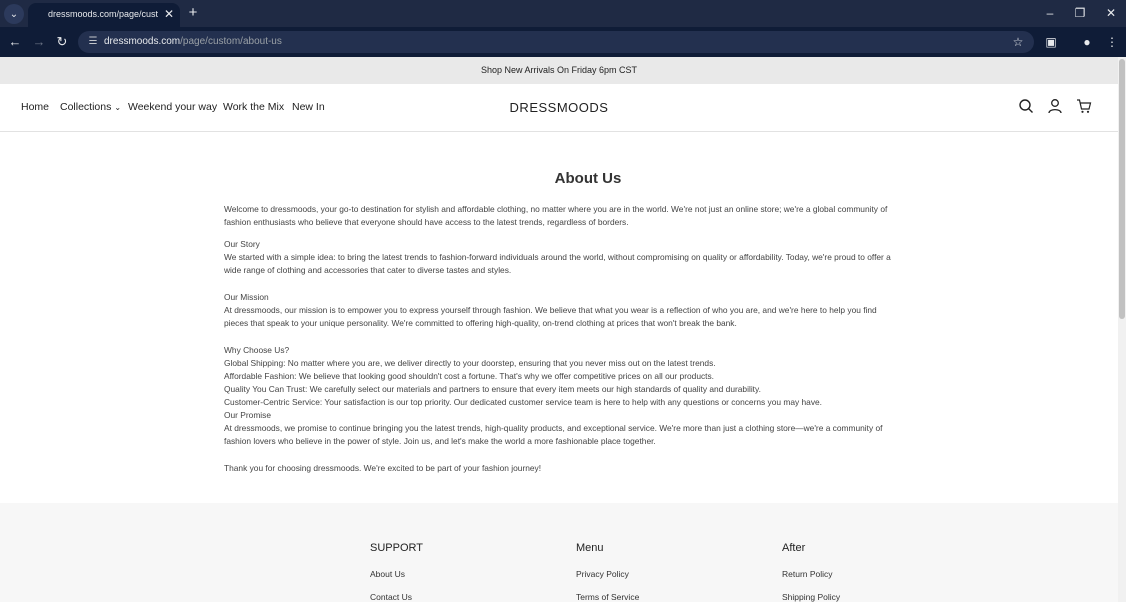  I want to click on new-tab-icon: +, so click(193, 12).